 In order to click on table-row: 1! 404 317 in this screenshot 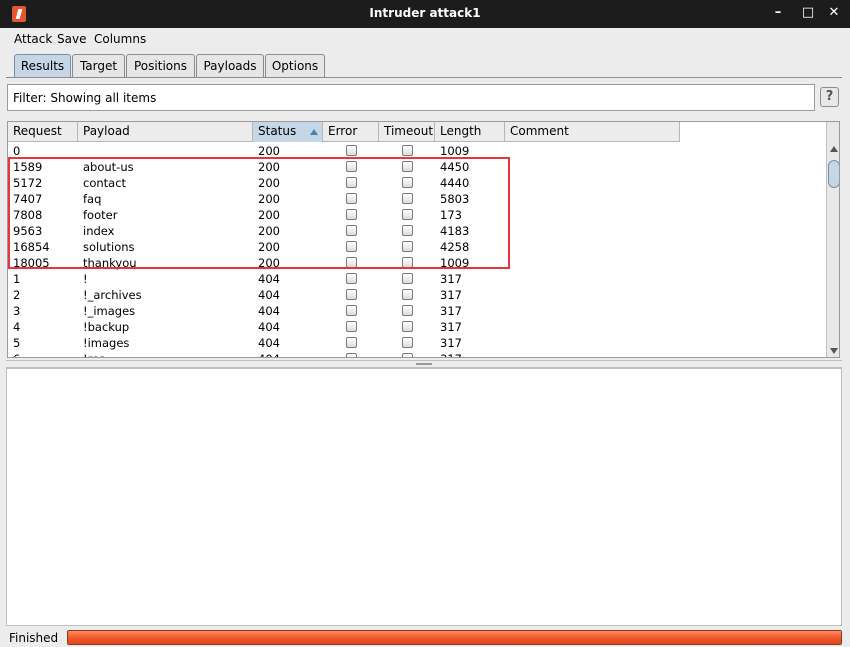, I will do `click(344, 279)`.